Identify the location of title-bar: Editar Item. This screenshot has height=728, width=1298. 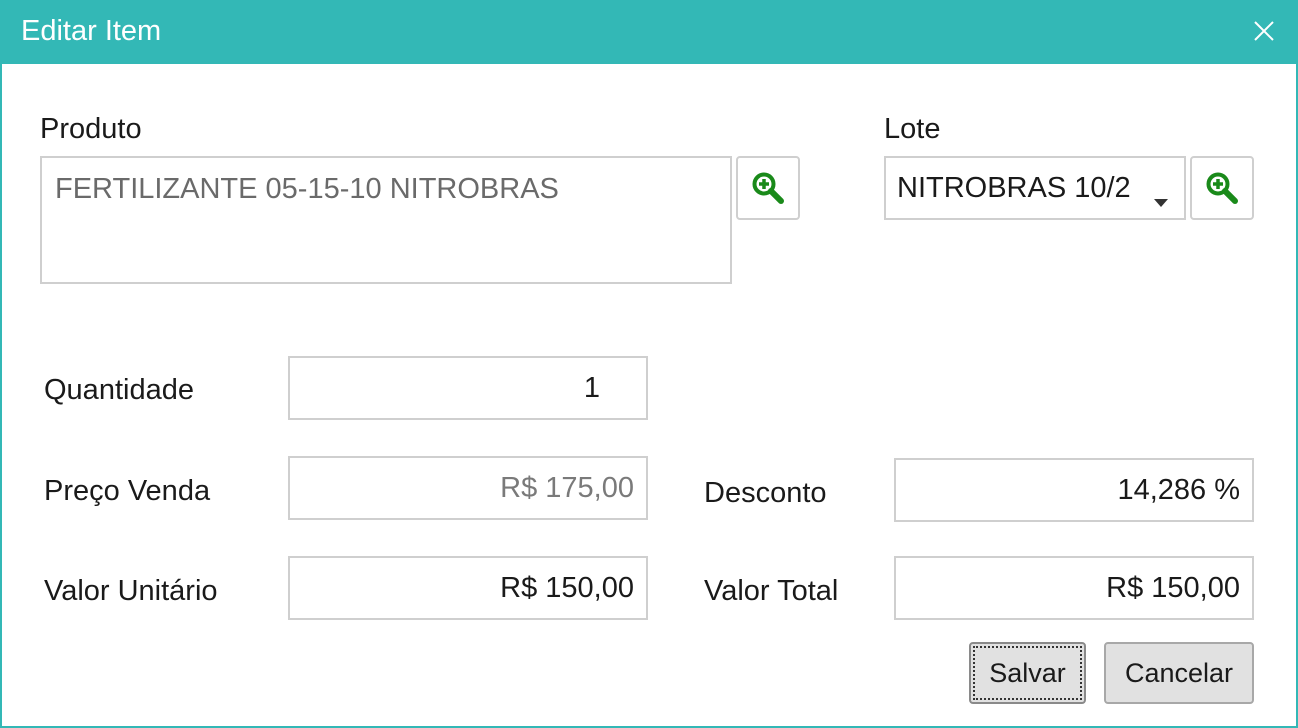
(650, 32).